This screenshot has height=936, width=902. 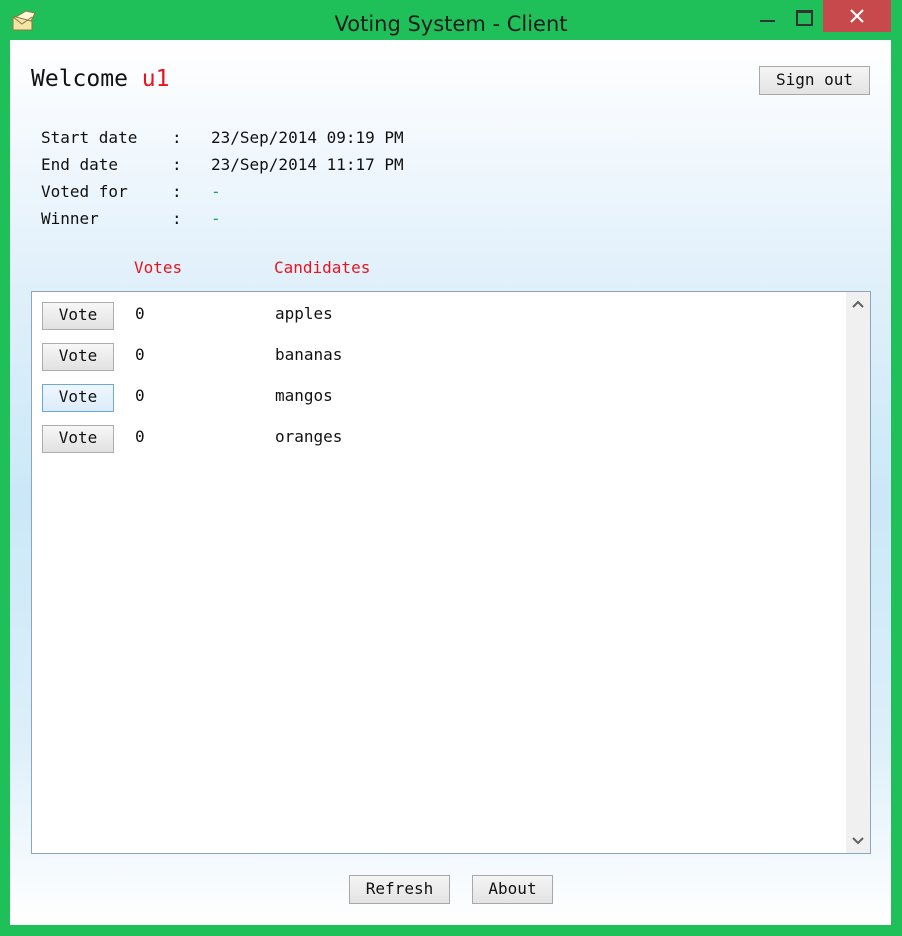 I want to click on chevron-up-icon, so click(x=858, y=304).